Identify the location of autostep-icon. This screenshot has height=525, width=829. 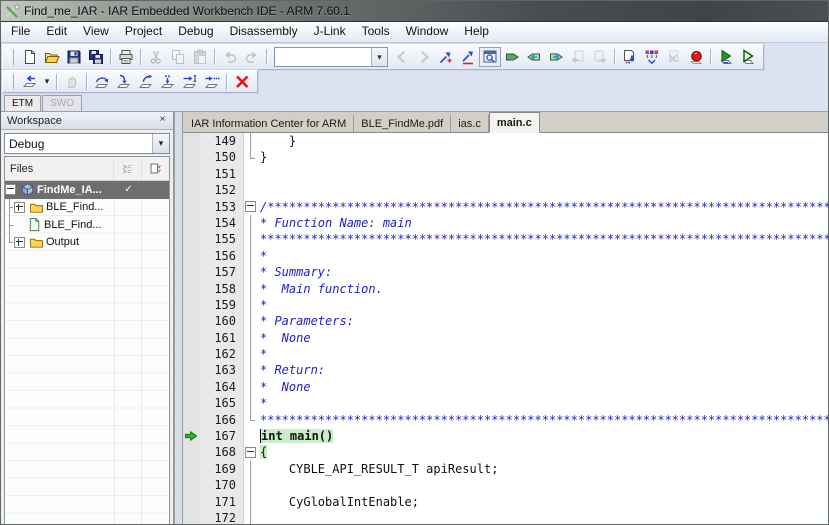
(212, 82).